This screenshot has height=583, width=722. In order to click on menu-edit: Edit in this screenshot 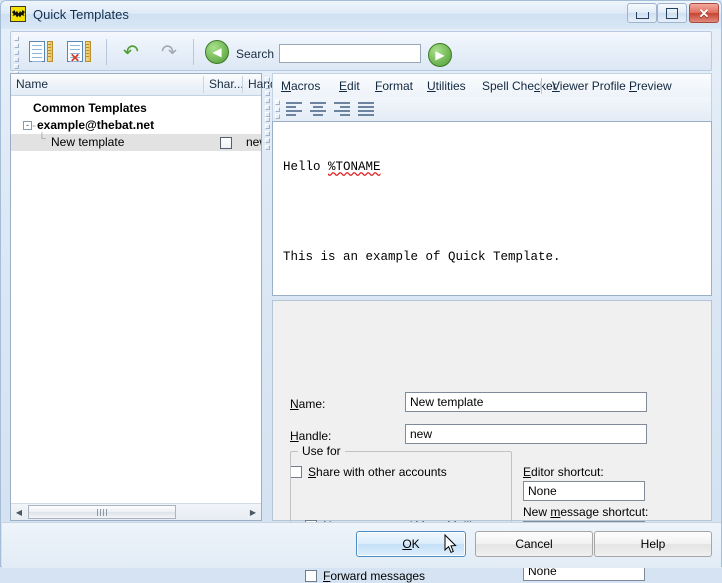, I will do `click(349, 86)`.